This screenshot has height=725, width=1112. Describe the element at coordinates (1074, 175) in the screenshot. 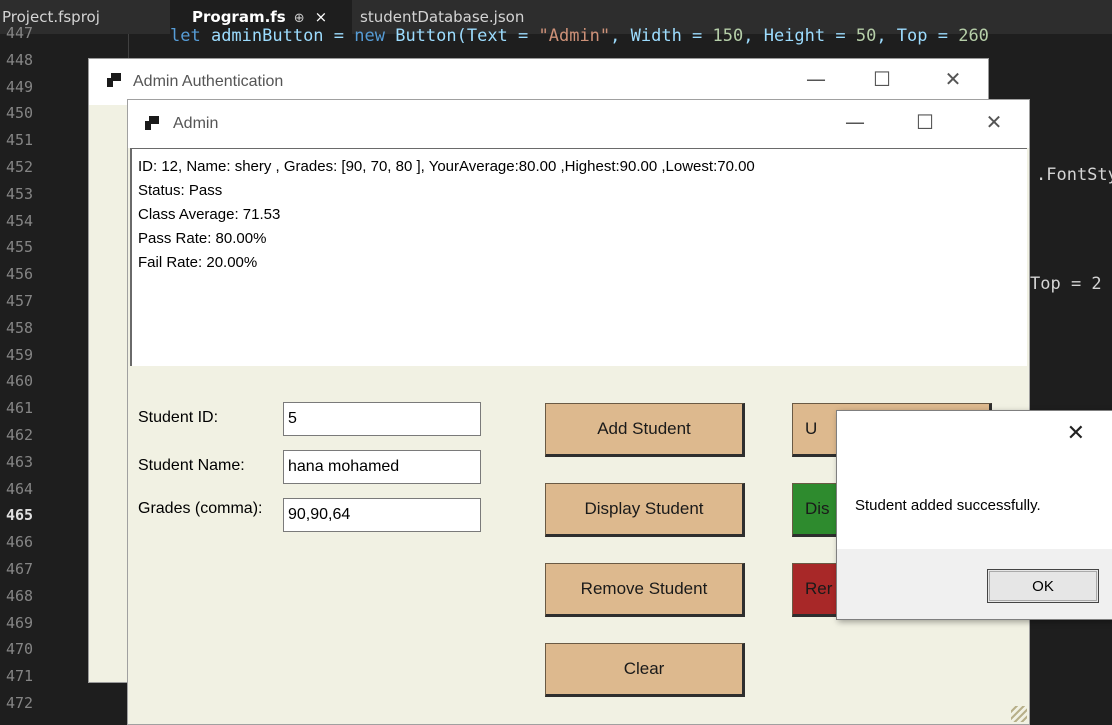

I see `code-fragment-fontstyle: .FontSty` at that location.